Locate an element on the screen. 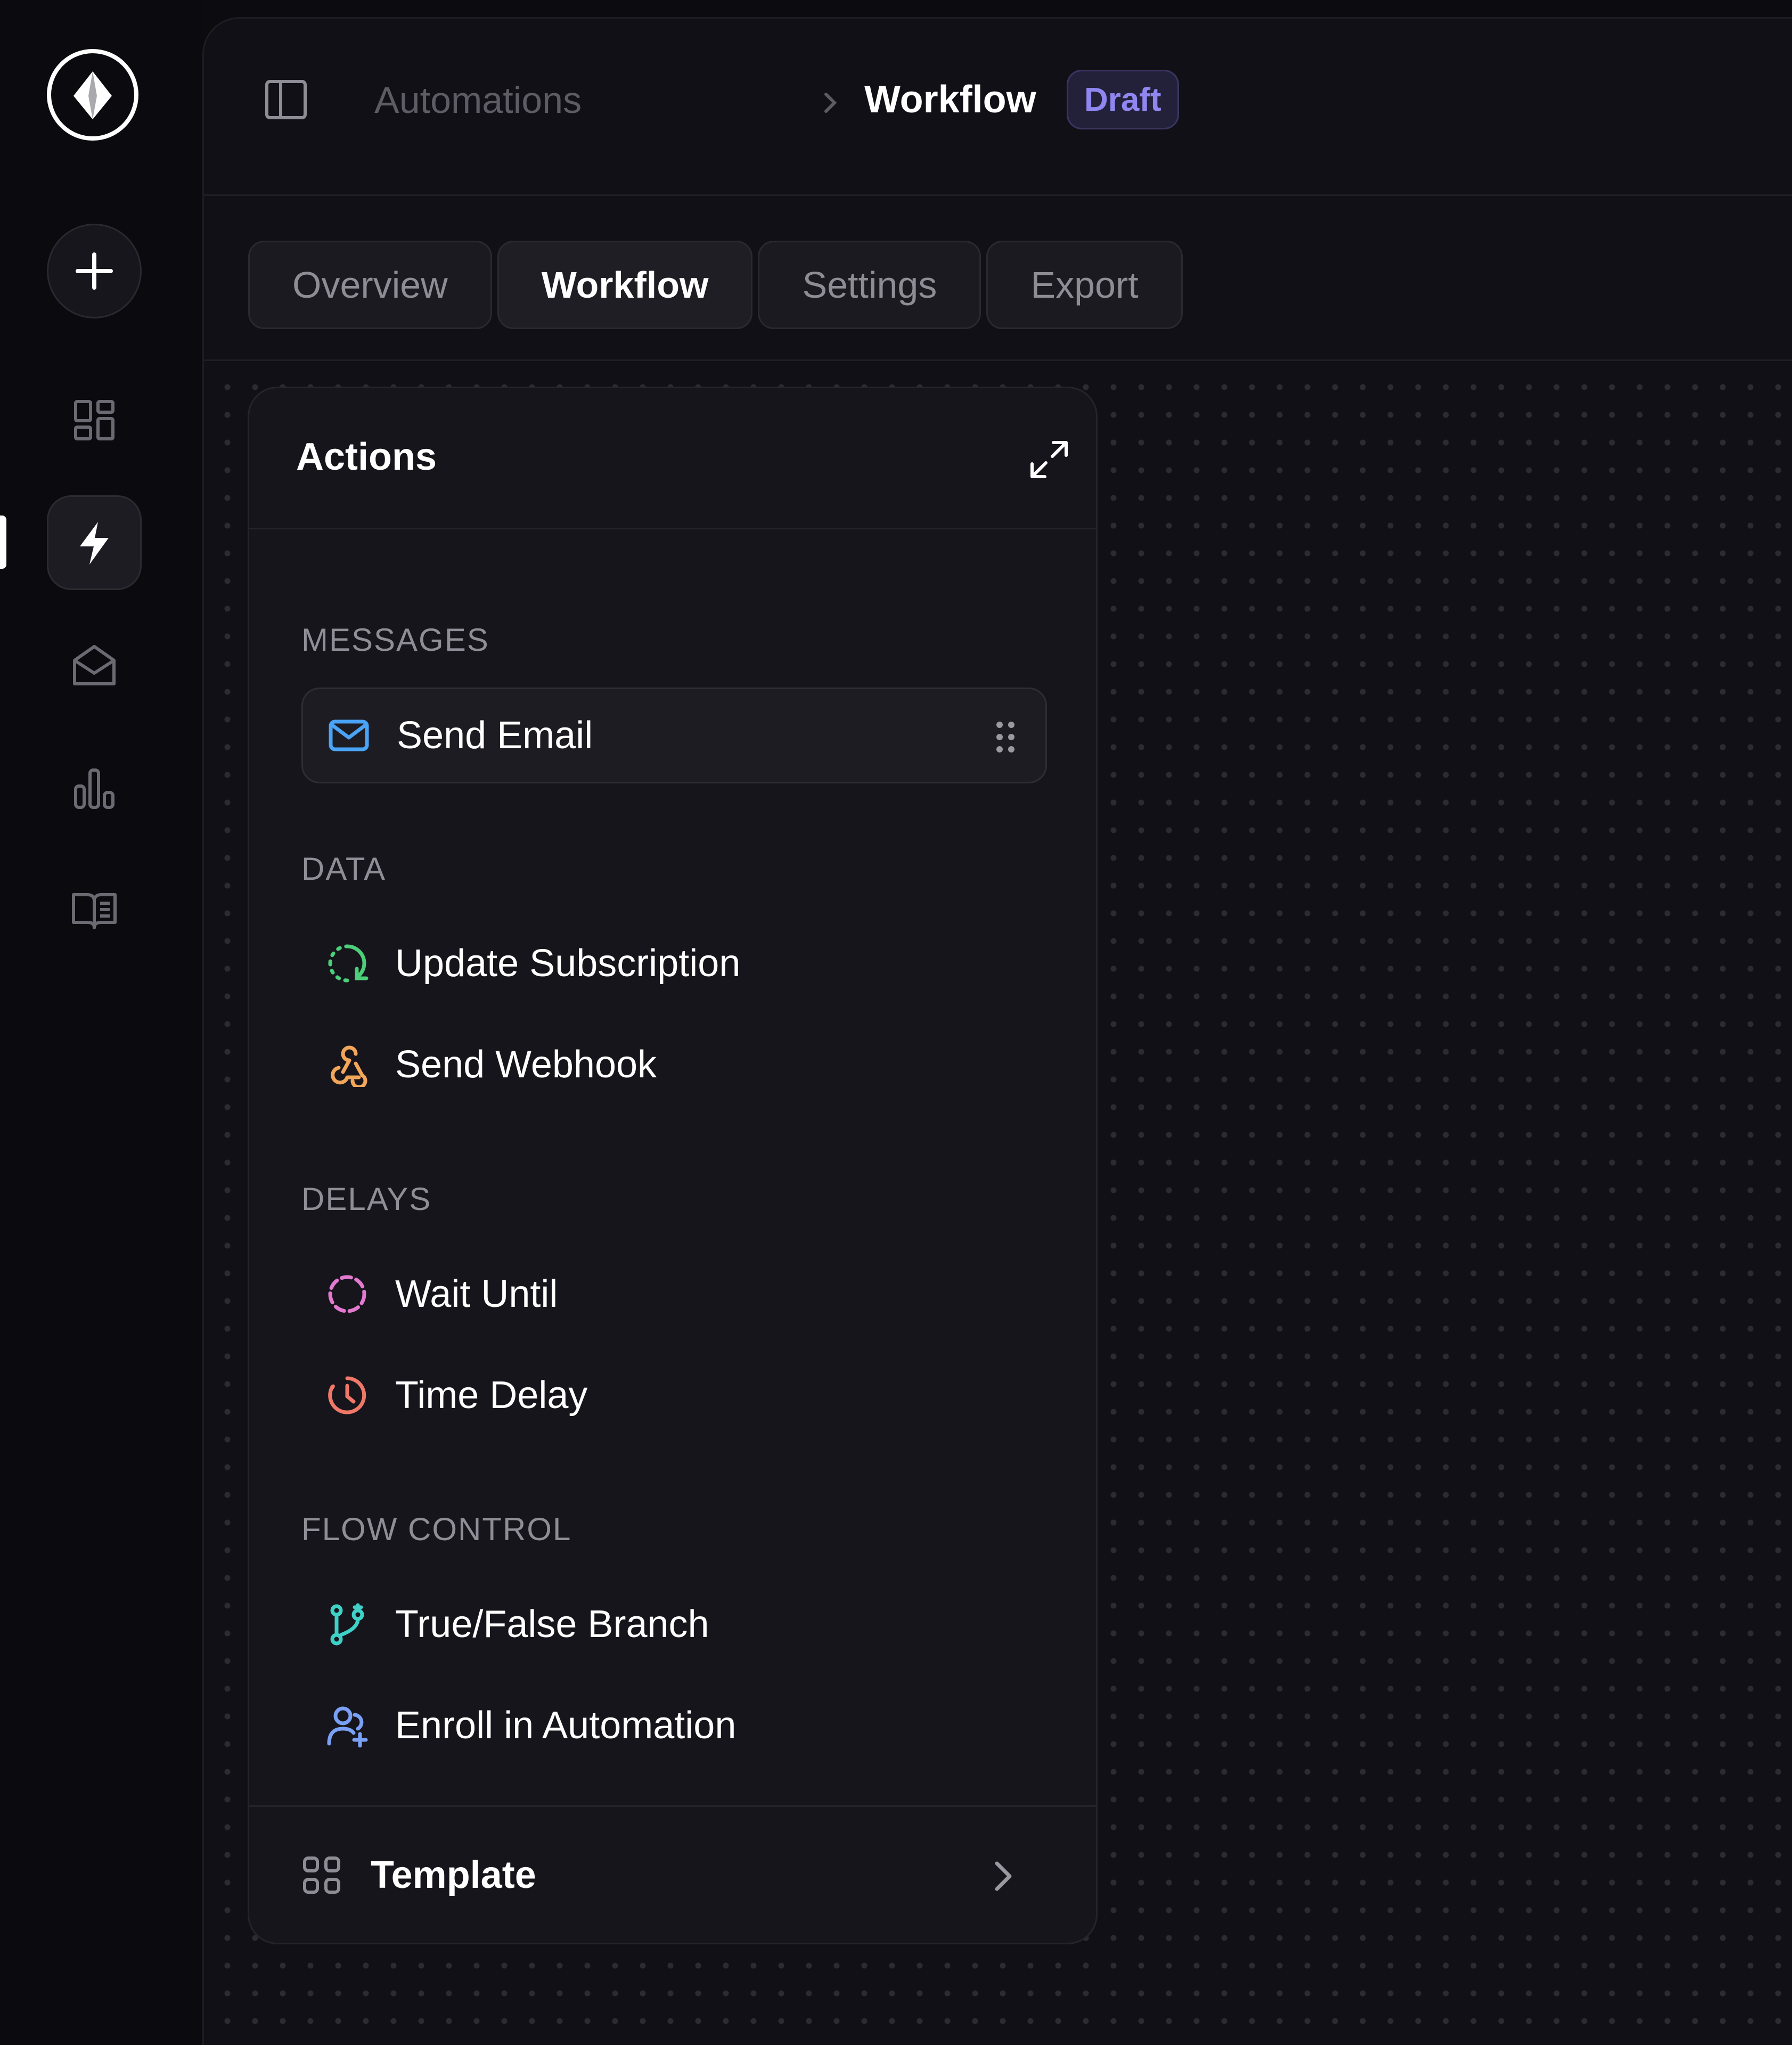 The image size is (1792, 2045). webhook-icon is located at coordinates (349, 1066).